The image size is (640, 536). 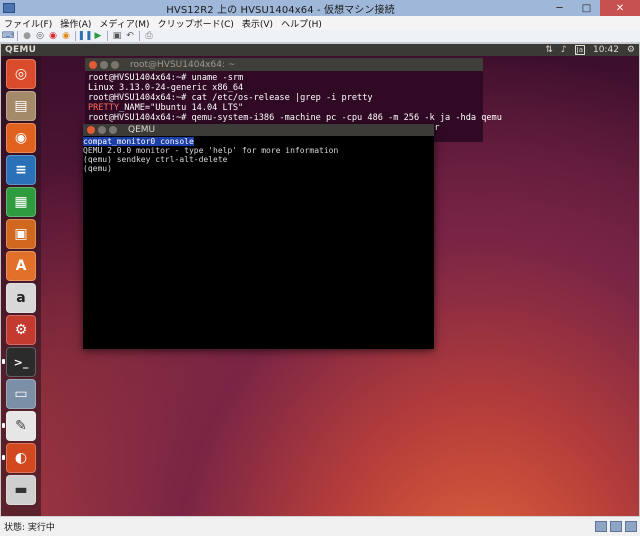 What do you see at coordinates (284, 64) in the screenshot?
I see `terminal-titlebar: root@HVSU1404x64: ~` at bounding box center [284, 64].